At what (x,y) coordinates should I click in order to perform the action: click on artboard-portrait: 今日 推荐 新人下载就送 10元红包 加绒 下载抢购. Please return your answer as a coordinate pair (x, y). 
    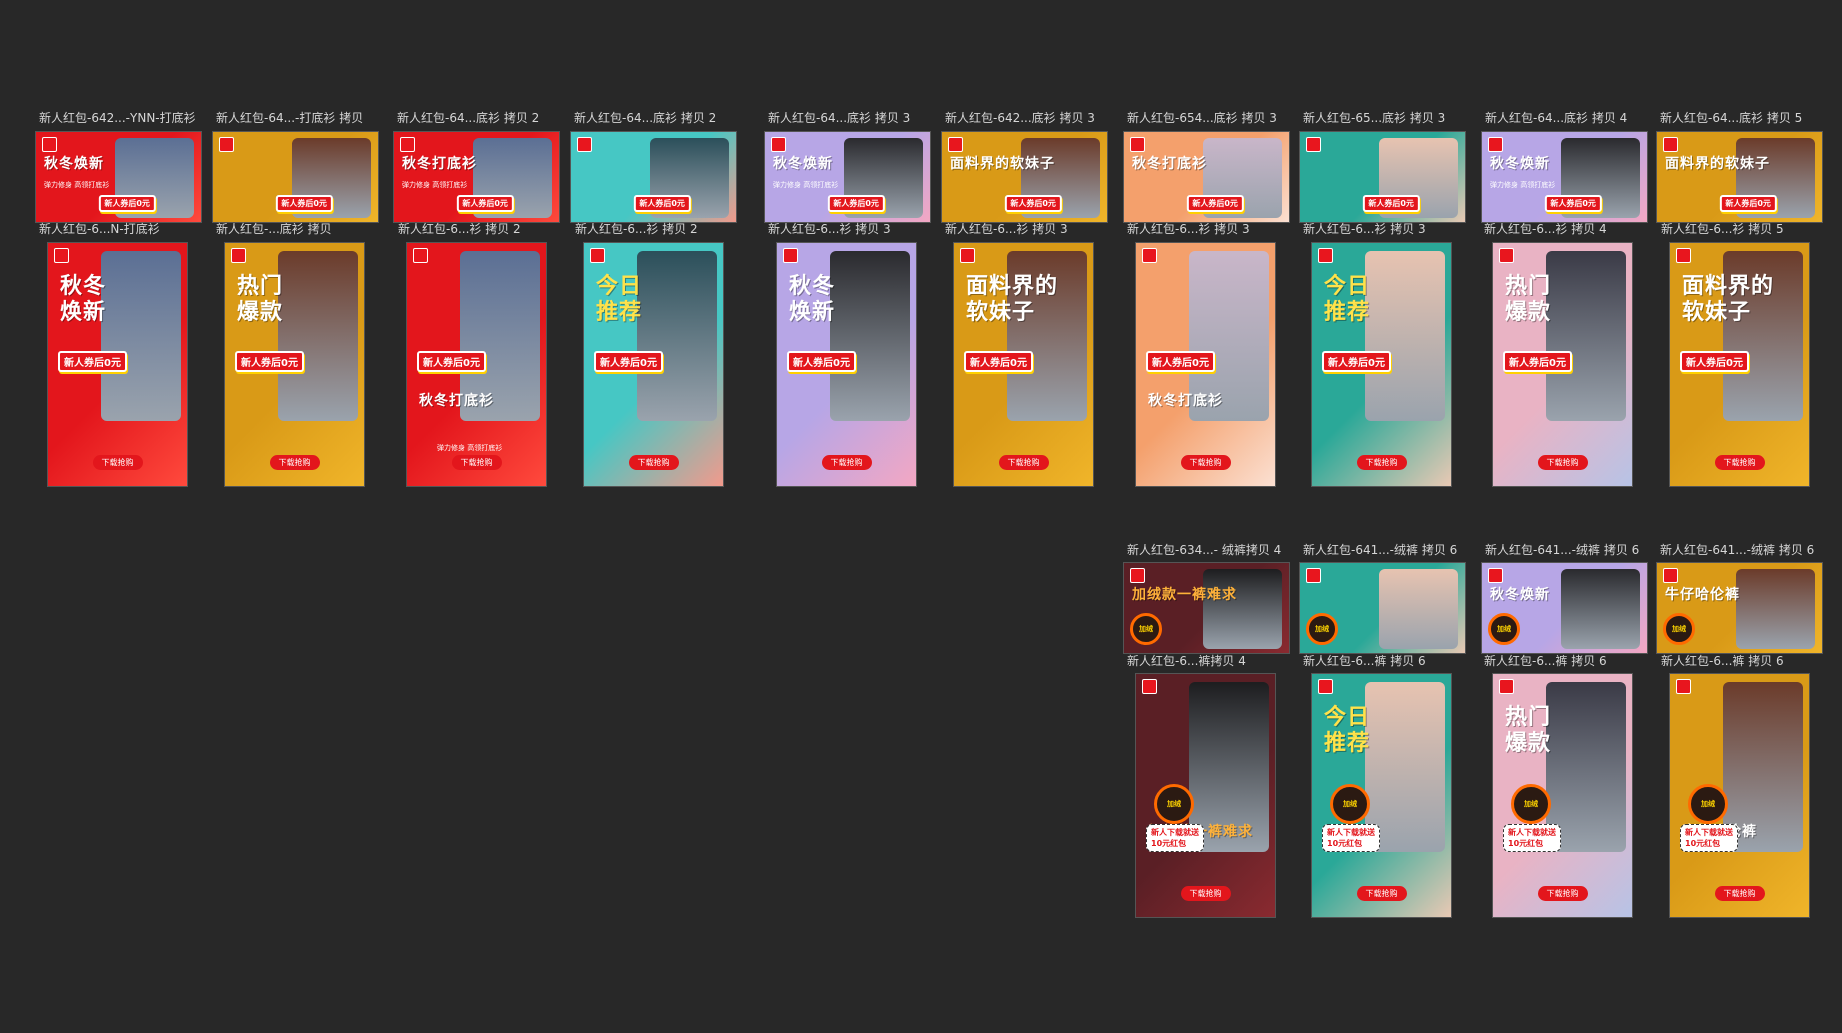
    Looking at the image, I should click on (1381, 795).